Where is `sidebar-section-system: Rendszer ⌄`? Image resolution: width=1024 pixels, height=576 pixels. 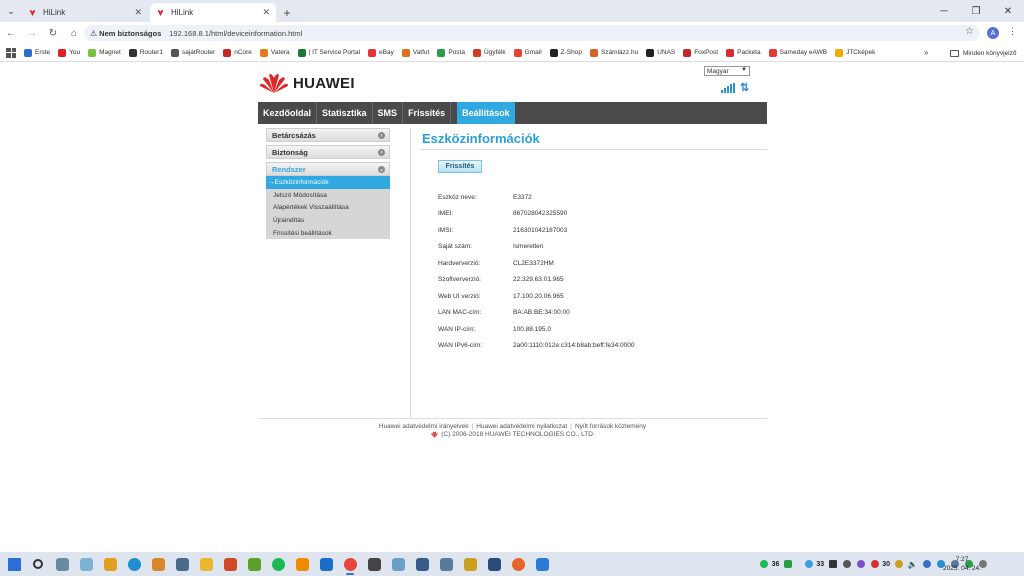 sidebar-section-system: Rendszer ⌄ is located at coordinates (328, 169).